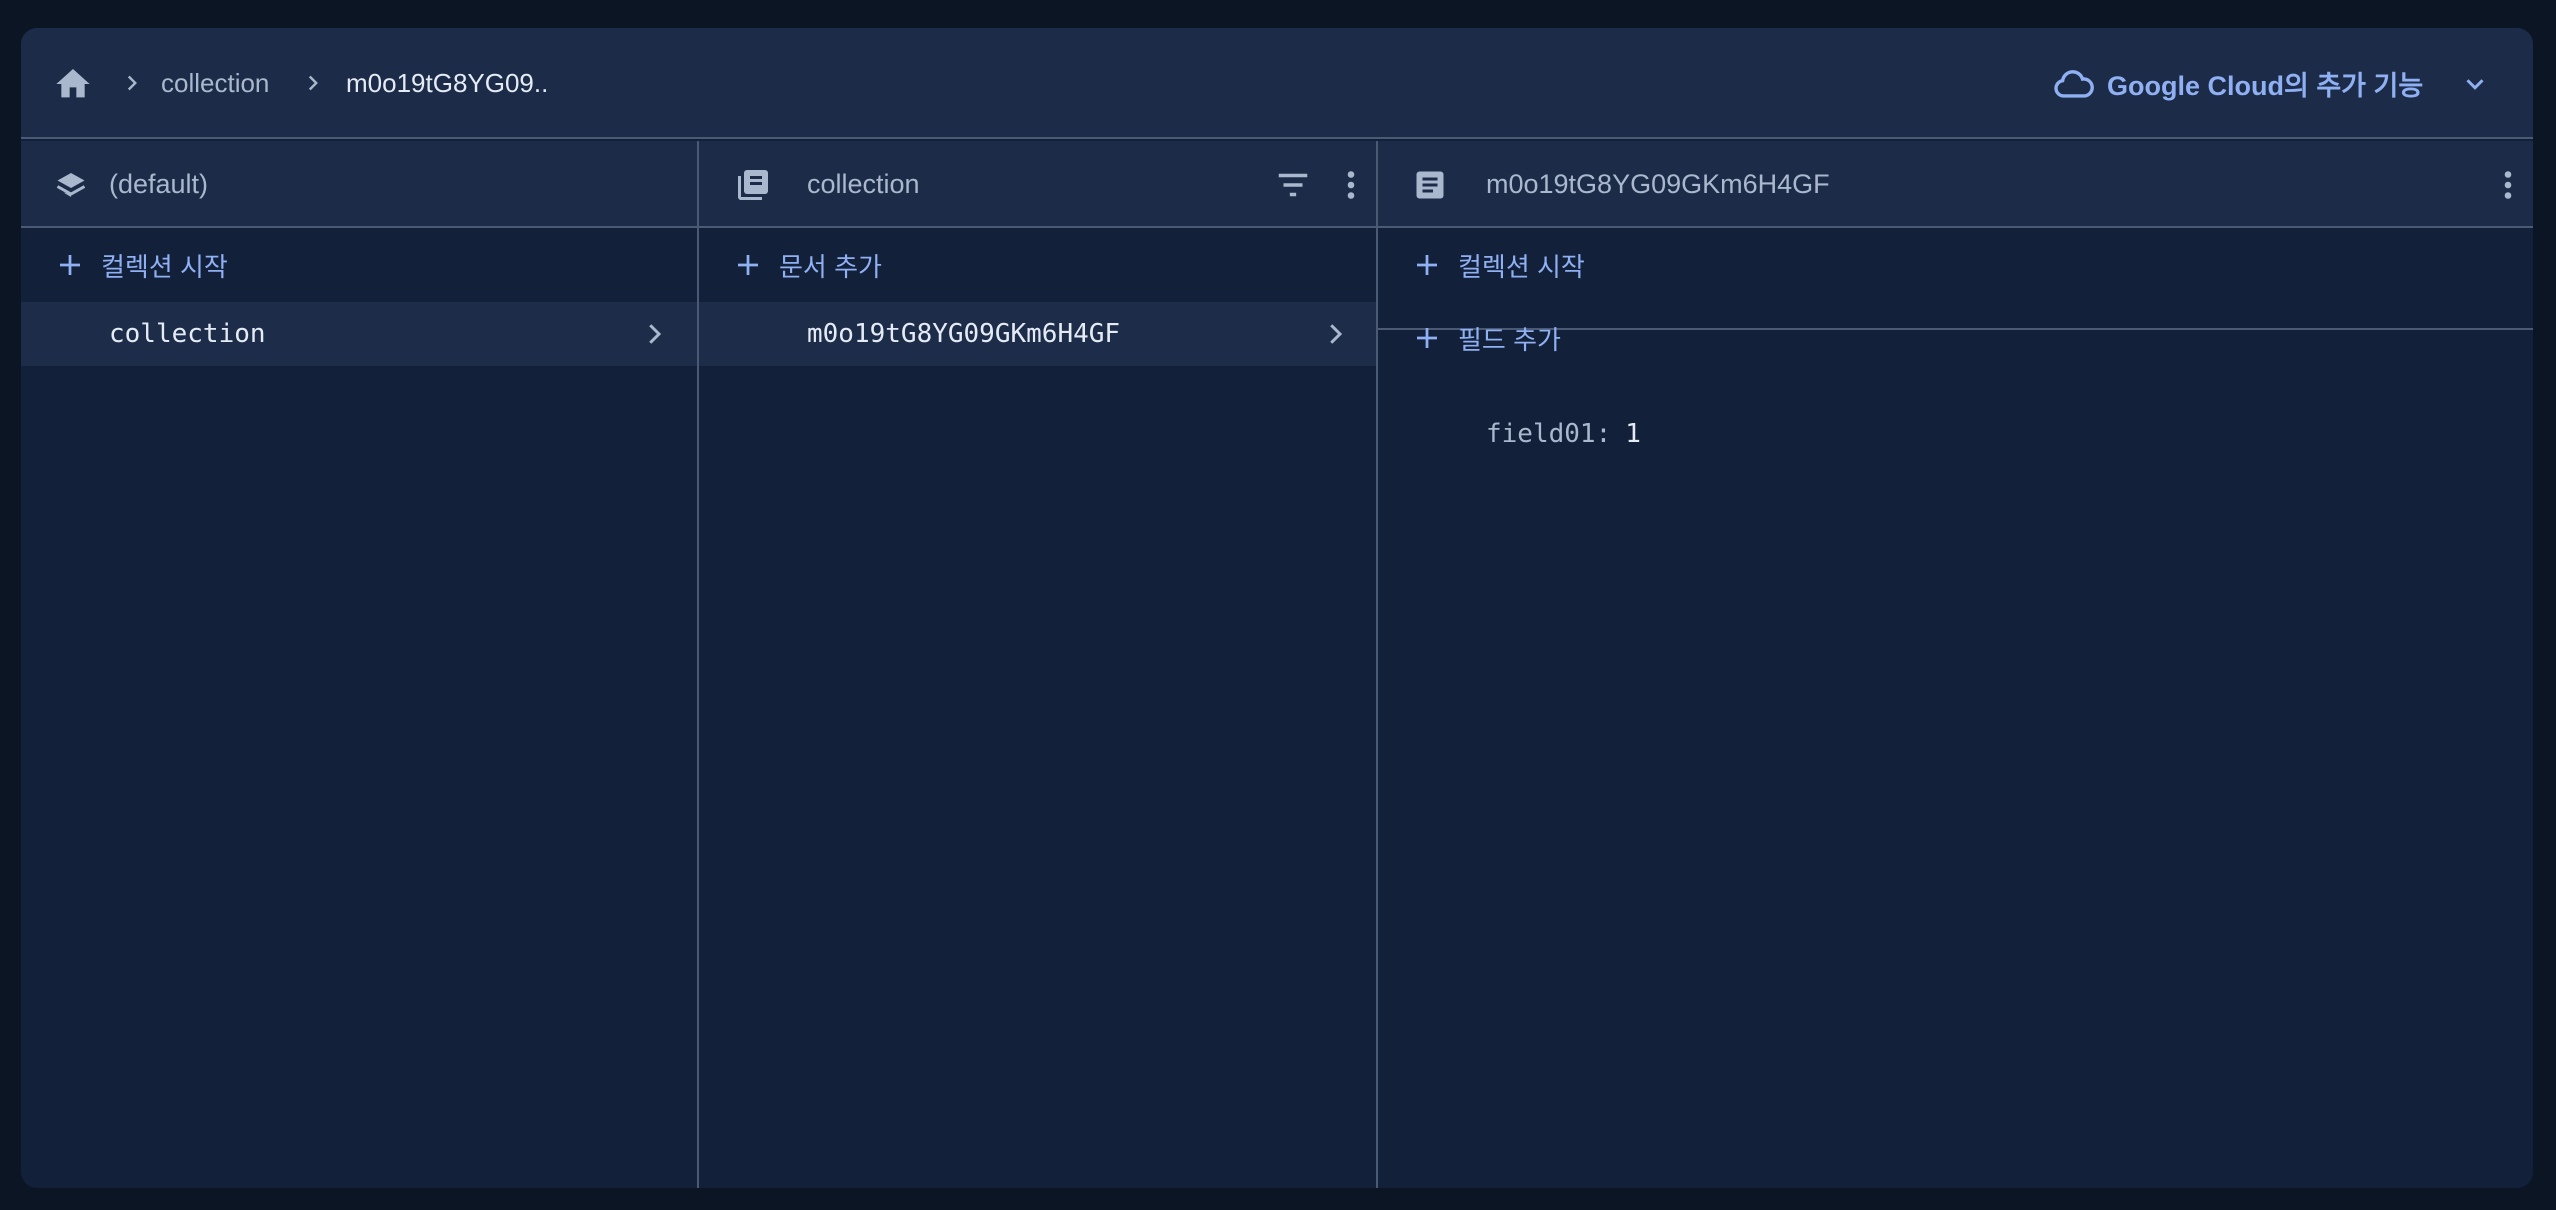  Describe the element at coordinates (1521, 266) in the screenshot. I see `start-subcollection-label: 컬렉션 시작` at that location.